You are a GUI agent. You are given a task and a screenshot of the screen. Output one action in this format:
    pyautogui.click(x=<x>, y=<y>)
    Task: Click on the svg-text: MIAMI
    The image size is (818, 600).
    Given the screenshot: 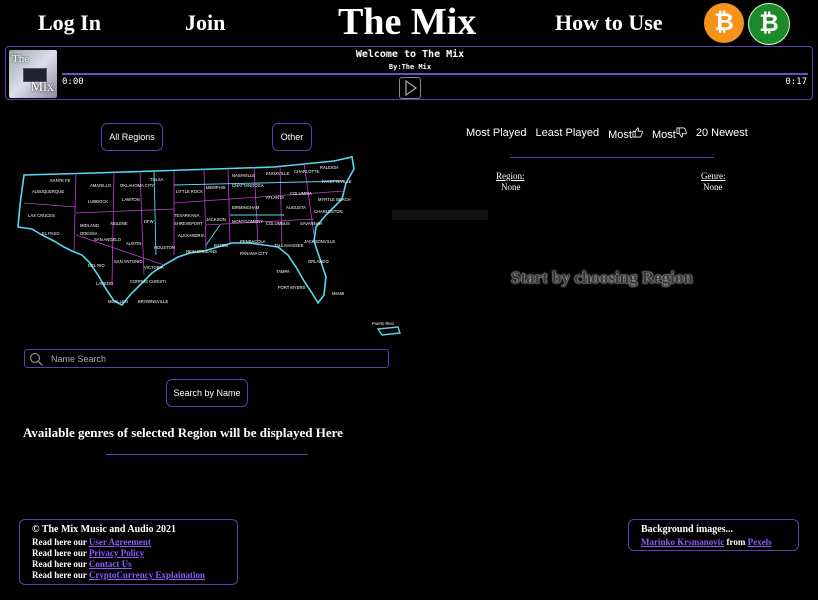 What is the action you would take?
    pyautogui.click(x=338, y=293)
    